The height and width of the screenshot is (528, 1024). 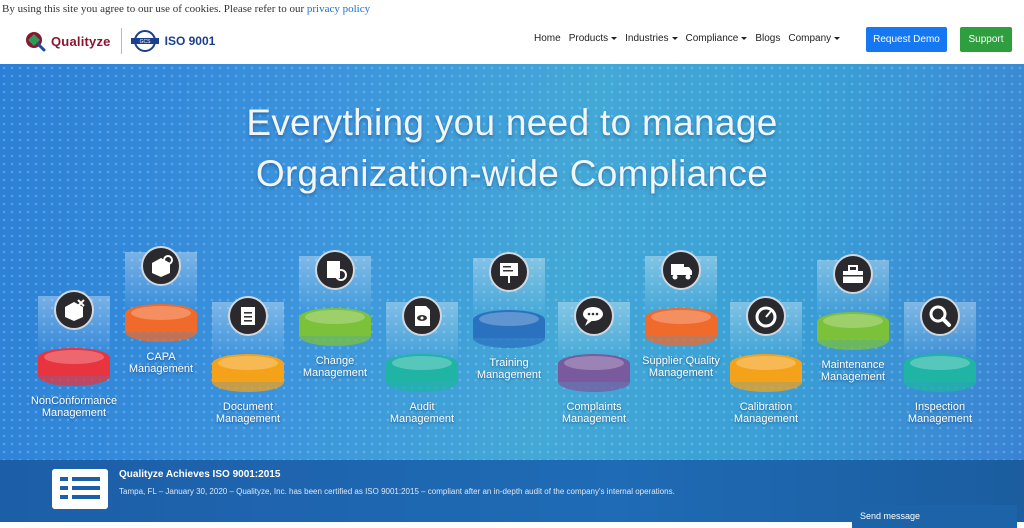 I want to click on module-label: Complaints Management, so click(x=594, y=413).